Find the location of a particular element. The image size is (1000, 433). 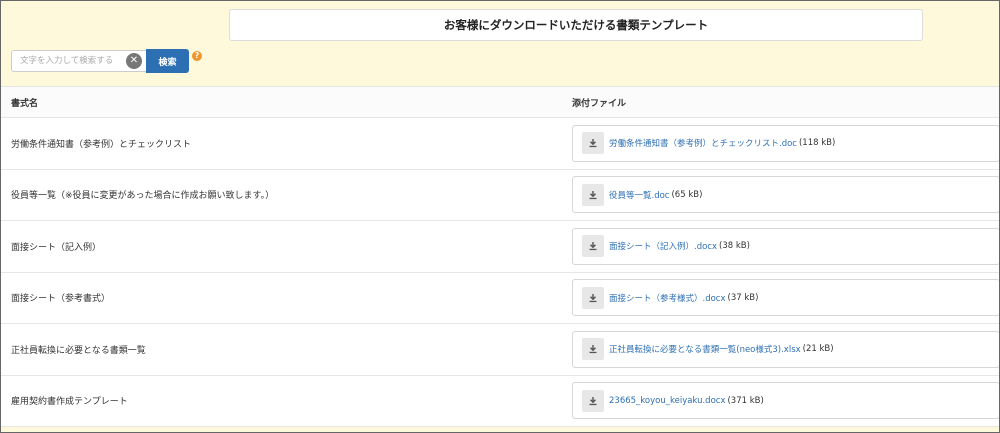

template-name: 労働条件通知書（参考例）とチェックリスト is located at coordinates (101, 144).